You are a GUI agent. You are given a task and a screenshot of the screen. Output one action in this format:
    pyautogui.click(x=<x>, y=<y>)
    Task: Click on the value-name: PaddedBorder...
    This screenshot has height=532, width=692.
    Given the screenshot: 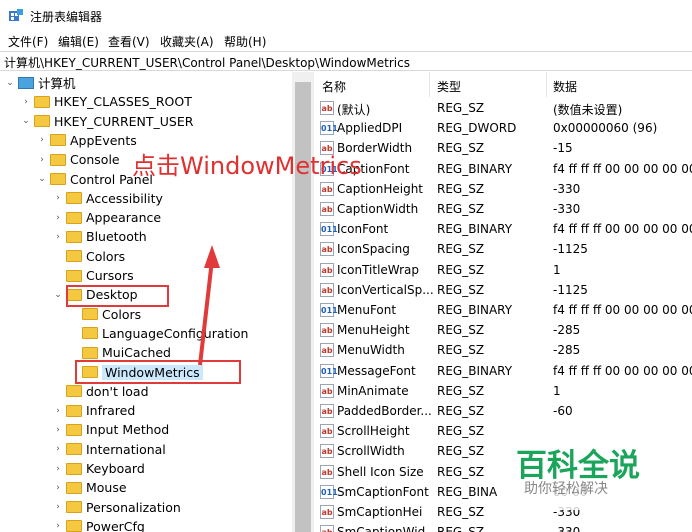 What is the action you would take?
    pyautogui.click(x=384, y=411)
    